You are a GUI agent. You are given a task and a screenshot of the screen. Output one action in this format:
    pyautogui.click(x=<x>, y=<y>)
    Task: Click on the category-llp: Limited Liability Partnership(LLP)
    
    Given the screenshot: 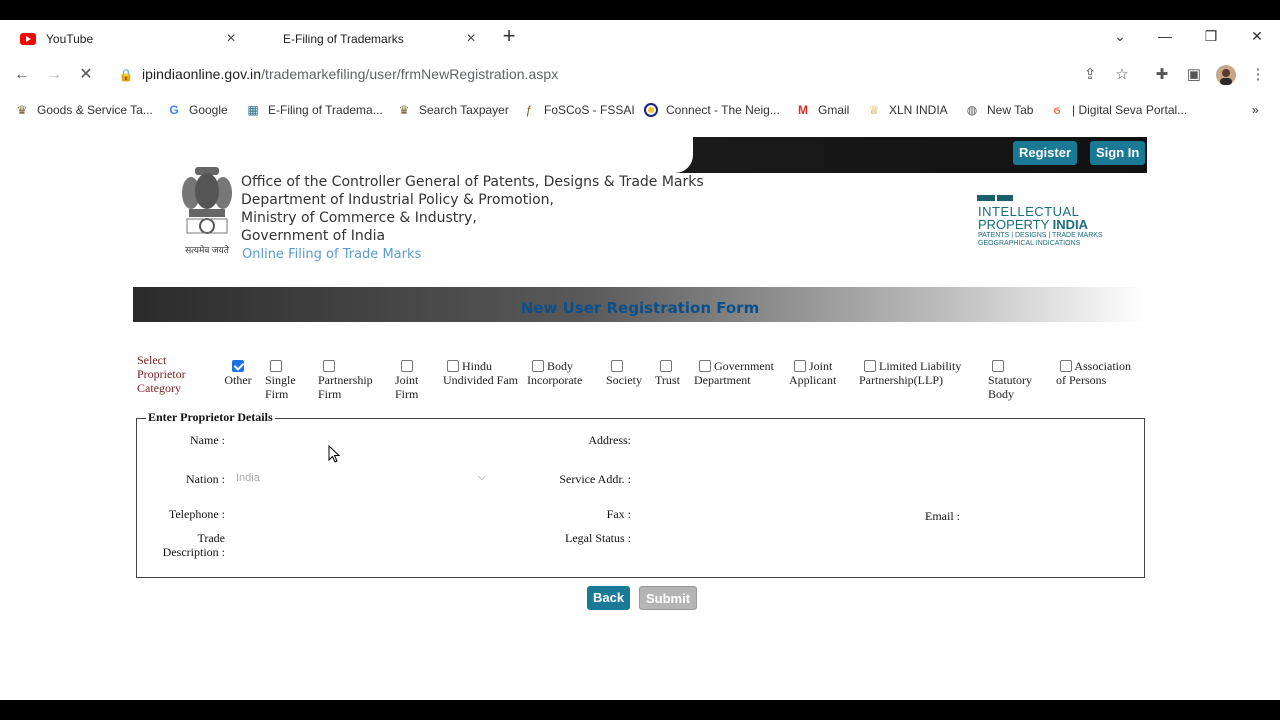 What is the action you would take?
    pyautogui.click(x=915, y=373)
    